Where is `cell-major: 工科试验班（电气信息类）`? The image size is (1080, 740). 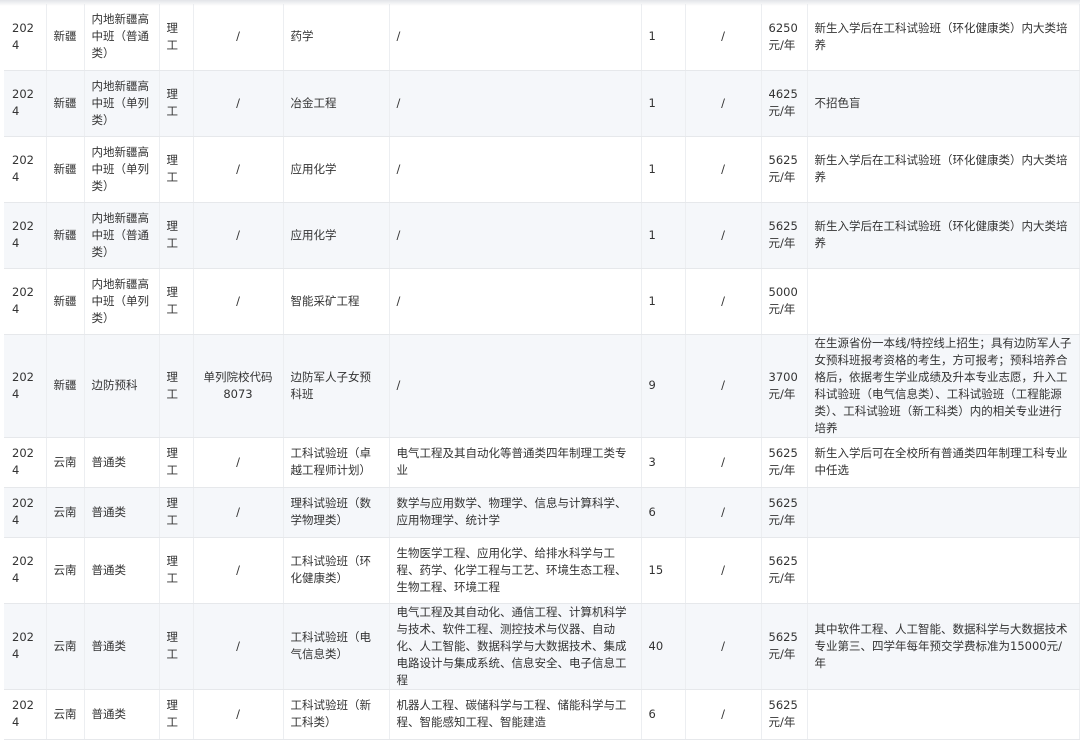 cell-major: 工科试验班（电气信息类） is located at coordinates (336, 646).